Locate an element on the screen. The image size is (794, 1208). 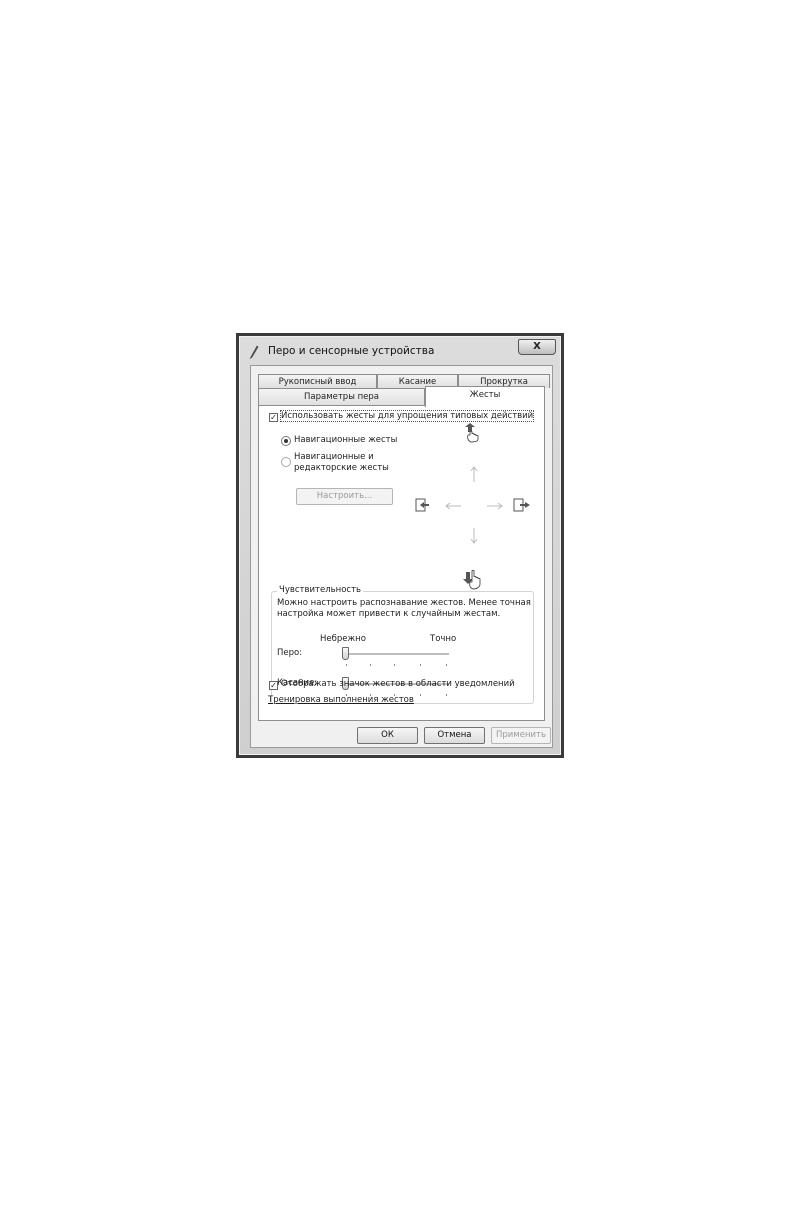
show-gesture-icon-checkbox: ✓ is located at coordinates (273, 685).